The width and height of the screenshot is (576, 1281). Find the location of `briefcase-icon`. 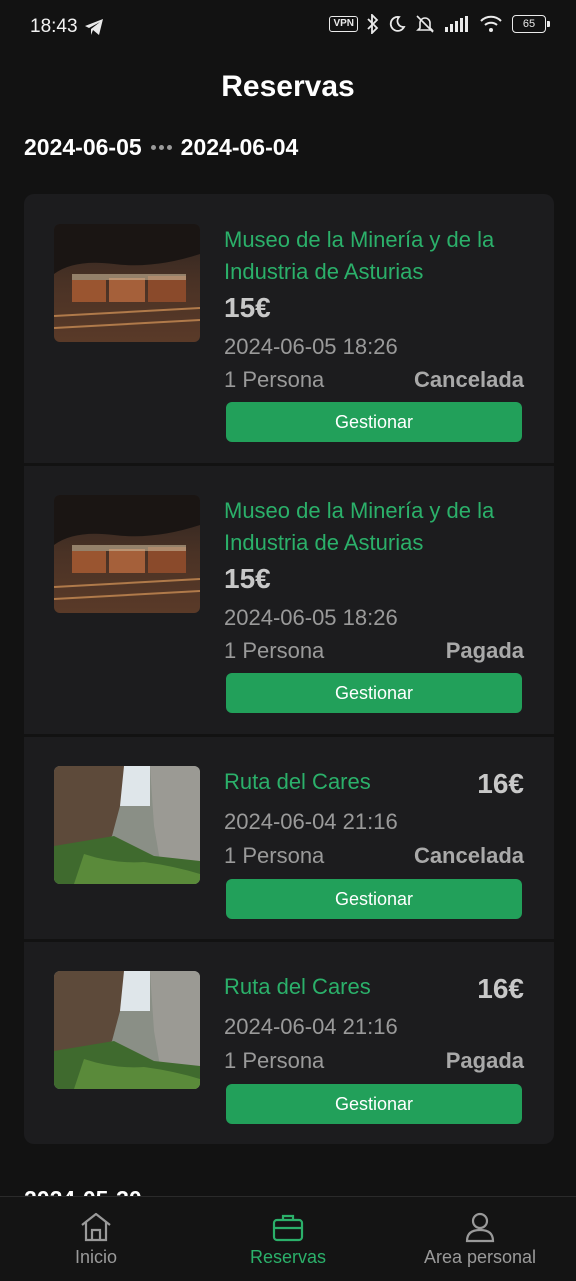

briefcase-icon is located at coordinates (288, 1228).